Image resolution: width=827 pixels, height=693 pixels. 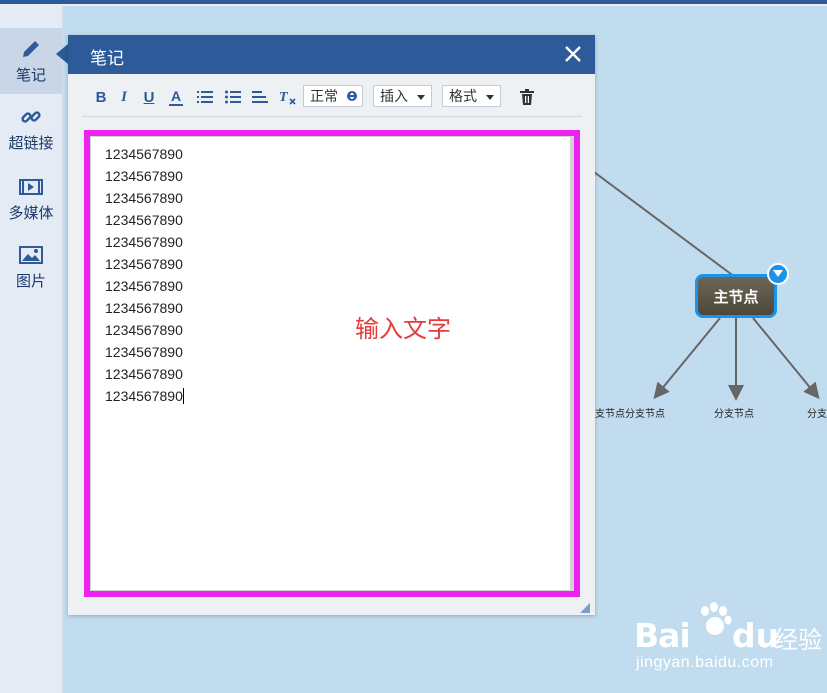 I want to click on editor-line-last: 1234567890, so click(x=144, y=396).